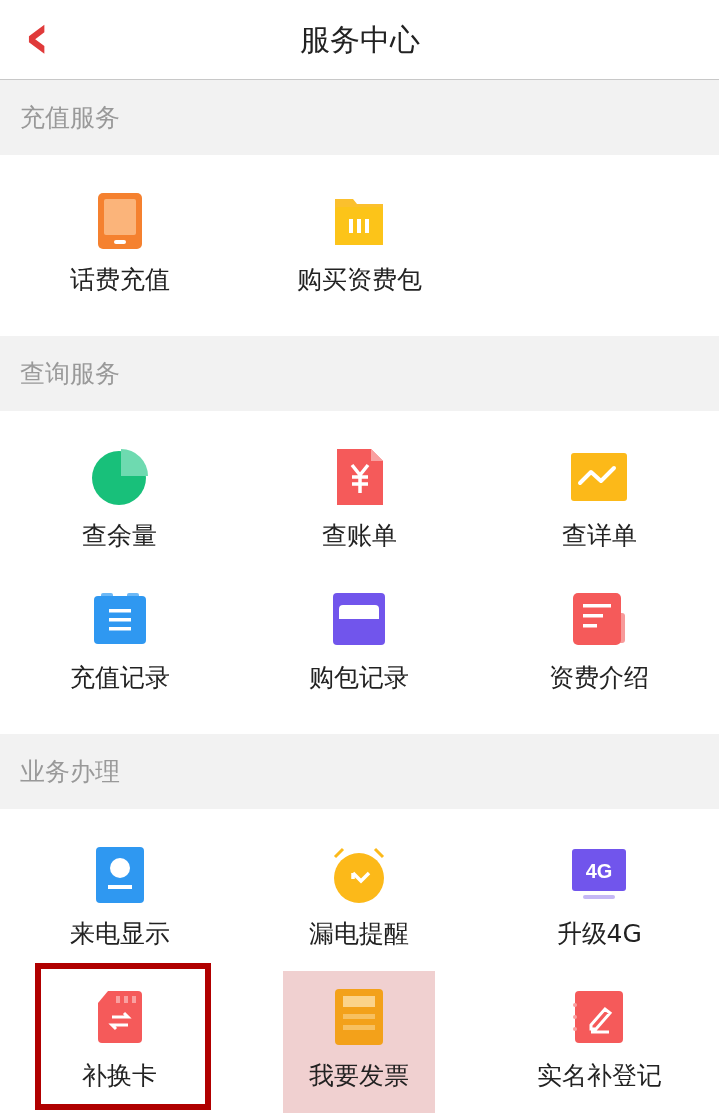 This screenshot has height=1118, width=719. Describe the element at coordinates (359, 373) in the screenshot. I see `section-header: 查询服务` at that location.